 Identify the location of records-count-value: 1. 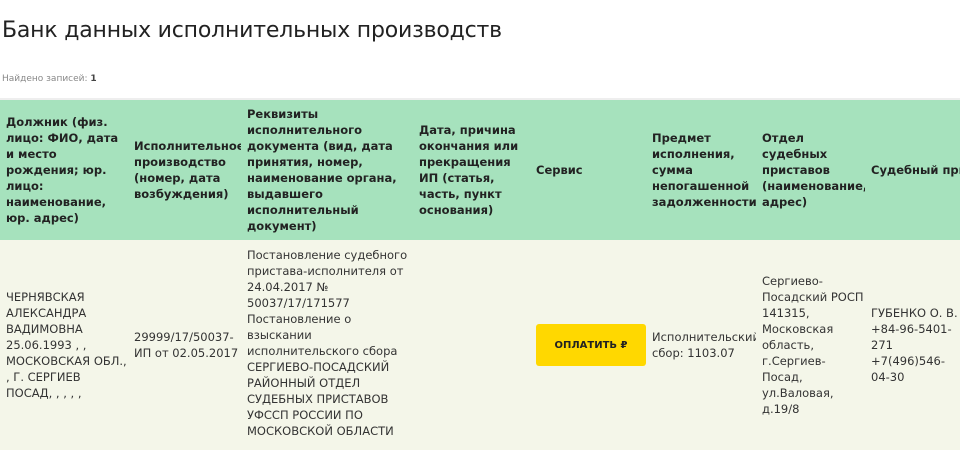
(93, 79).